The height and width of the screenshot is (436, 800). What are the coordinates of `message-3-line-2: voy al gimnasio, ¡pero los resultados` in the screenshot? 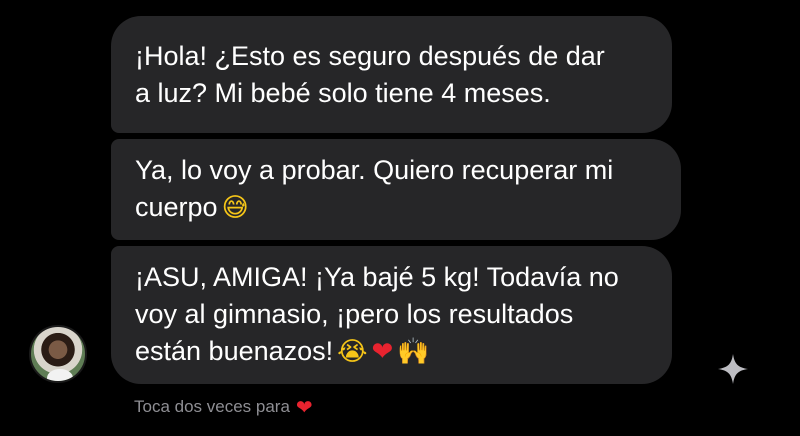 It's located at (354, 314).